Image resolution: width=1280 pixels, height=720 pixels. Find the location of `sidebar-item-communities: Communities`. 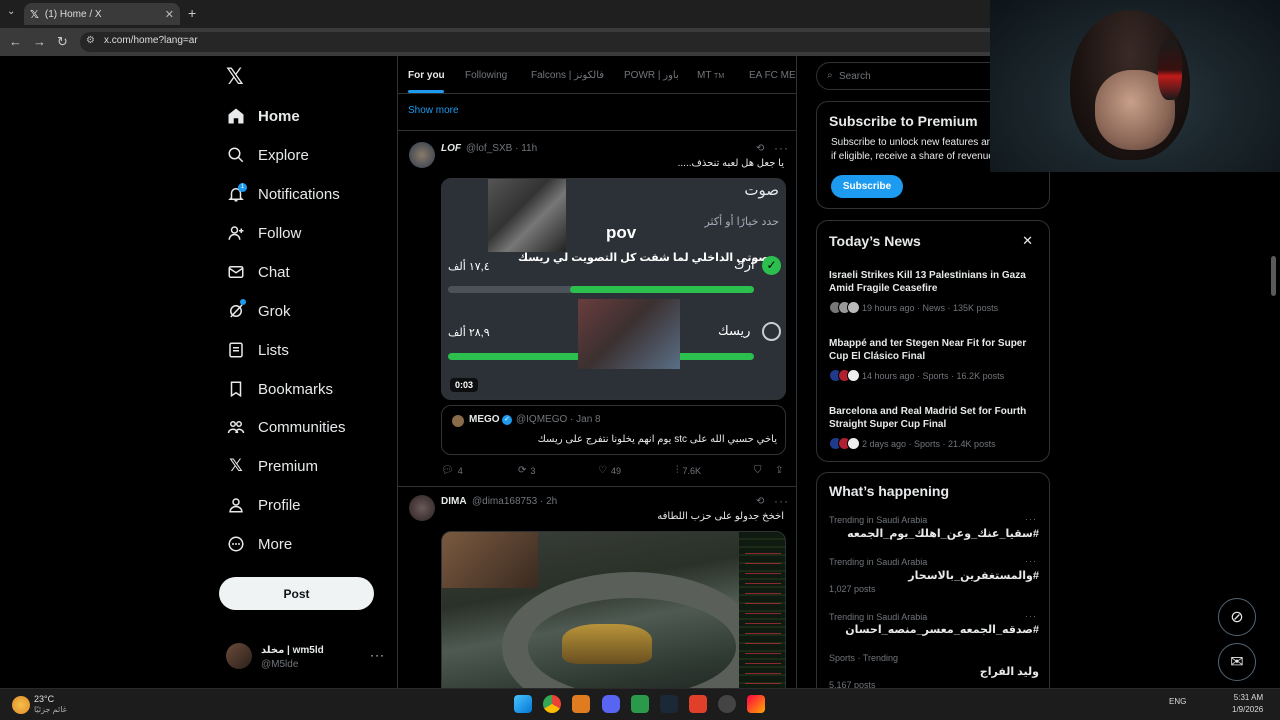

sidebar-item-communities: Communities is located at coordinates (286, 427).